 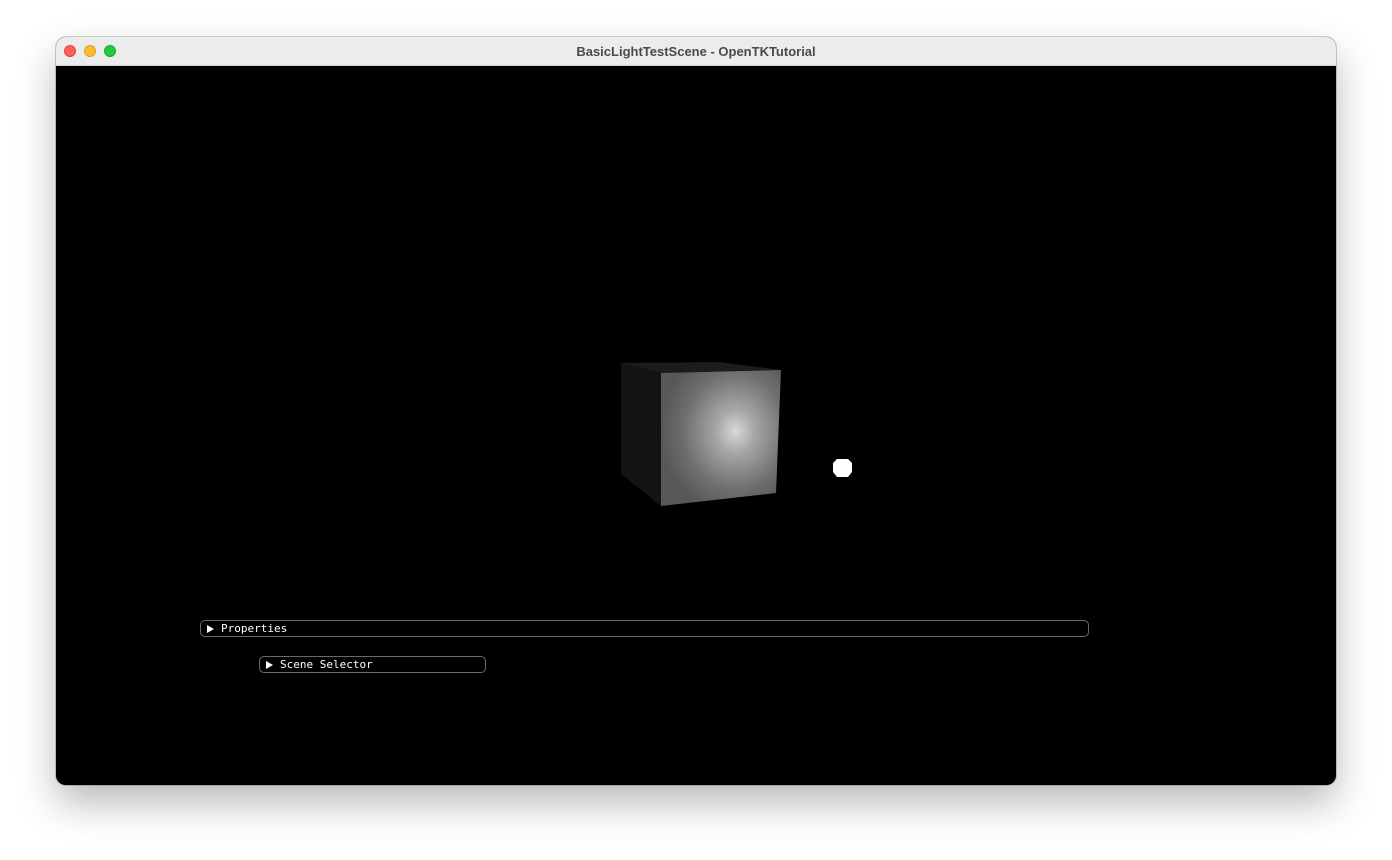 I want to click on window-title: BasicLightTestScene - OpenTKTutorial, so click(x=696, y=51).